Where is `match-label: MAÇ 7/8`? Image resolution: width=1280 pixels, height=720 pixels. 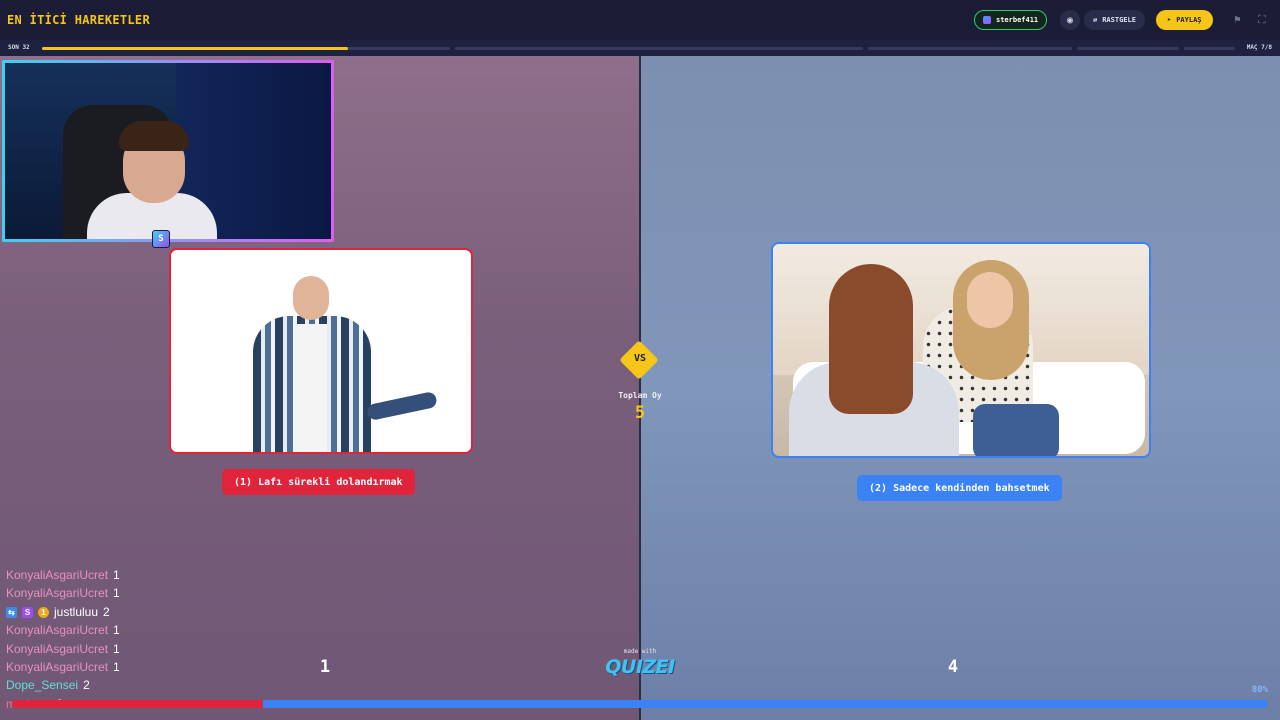
match-label: MAÇ 7/8 is located at coordinates (1259, 47).